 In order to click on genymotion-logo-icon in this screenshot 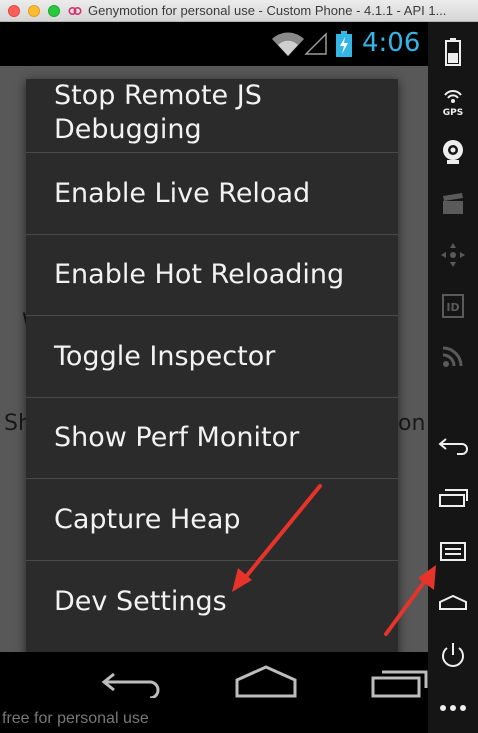, I will do `click(75, 11)`.